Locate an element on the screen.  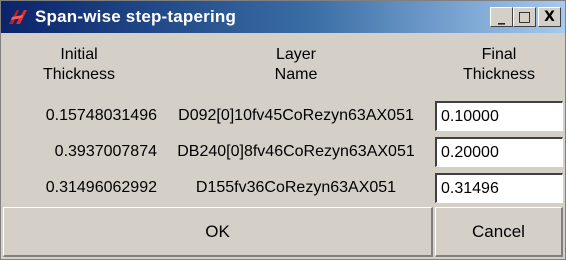
layer-name-value: D092[0]10fv45CoRezyn63AX051 is located at coordinates (296, 115).